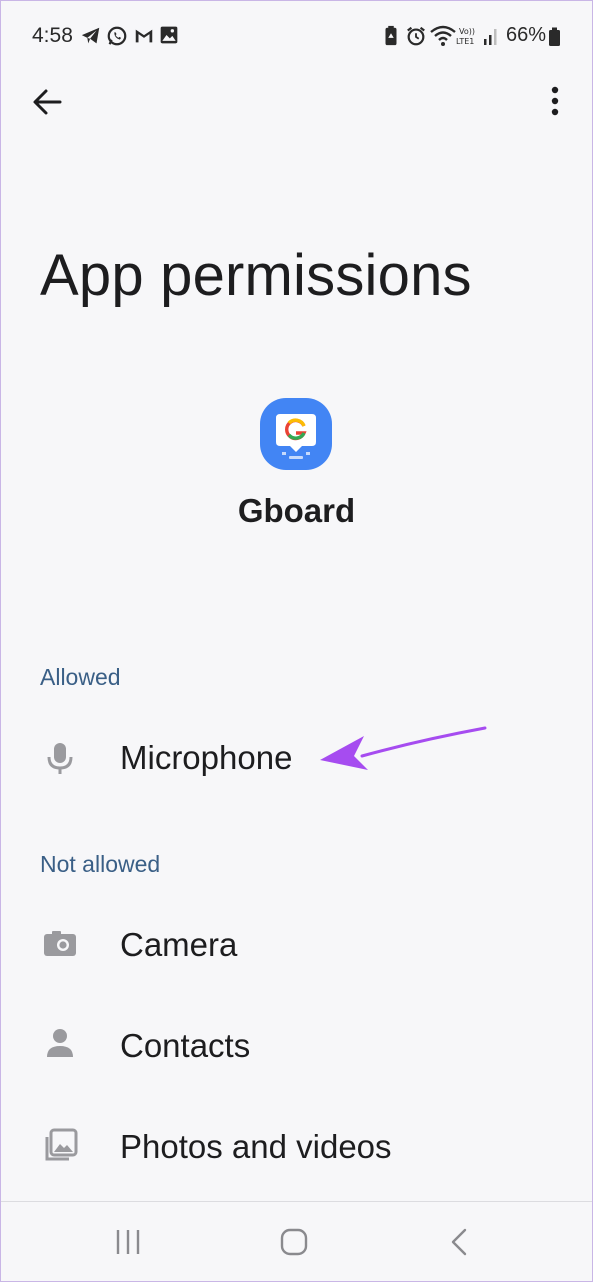 The width and height of the screenshot is (593, 1282). What do you see at coordinates (467, 31) in the screenshot?
I see `svg-text: Vo))` at bounding box center [467, 31].